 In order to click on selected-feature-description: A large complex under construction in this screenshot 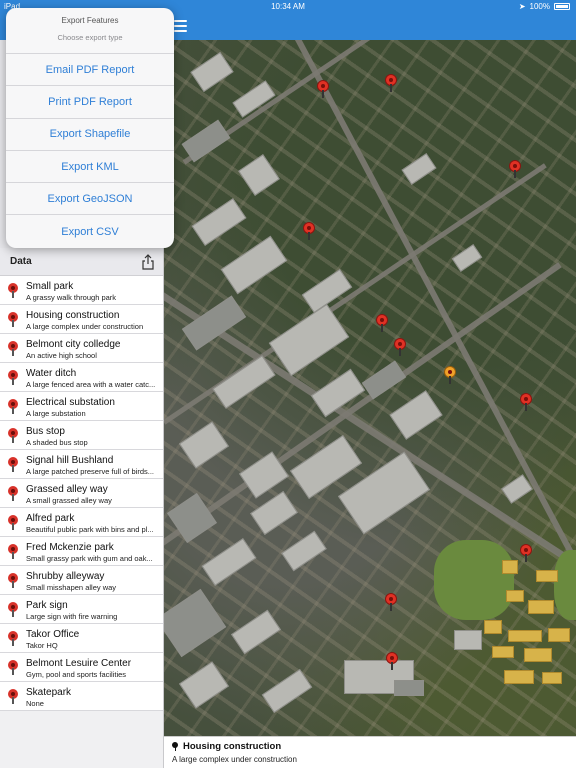, I will do `click(234, 759)`.